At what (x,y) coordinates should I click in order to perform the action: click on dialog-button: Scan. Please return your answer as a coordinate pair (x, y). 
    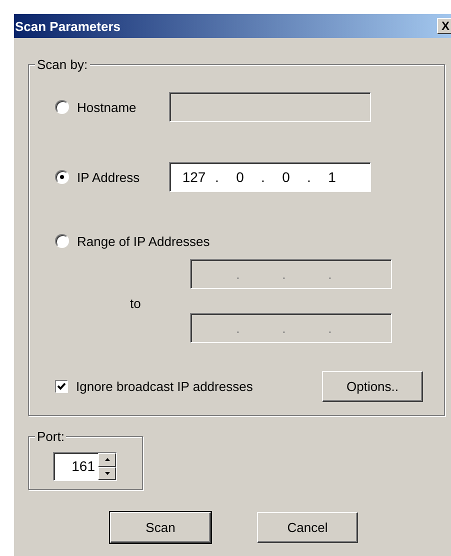
    Looking at the image, I should click on (160, 527).